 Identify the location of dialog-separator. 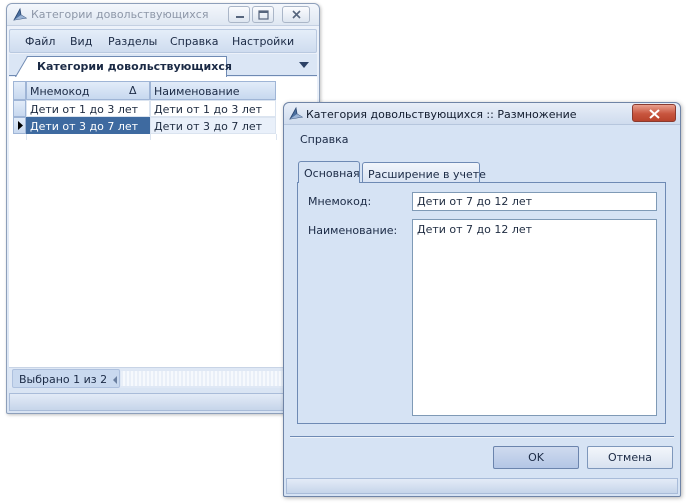
(482, 437).